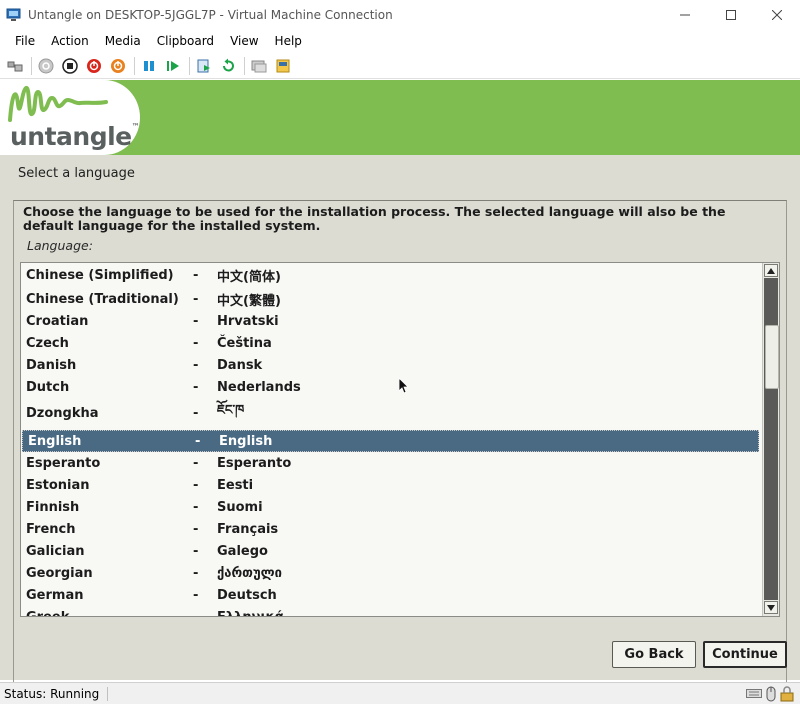 The image size is (800, 704). What do you see at coordinates (754, 693) in the screenshot?
I see `keyboard-icon` at bounding box center [754, 693].